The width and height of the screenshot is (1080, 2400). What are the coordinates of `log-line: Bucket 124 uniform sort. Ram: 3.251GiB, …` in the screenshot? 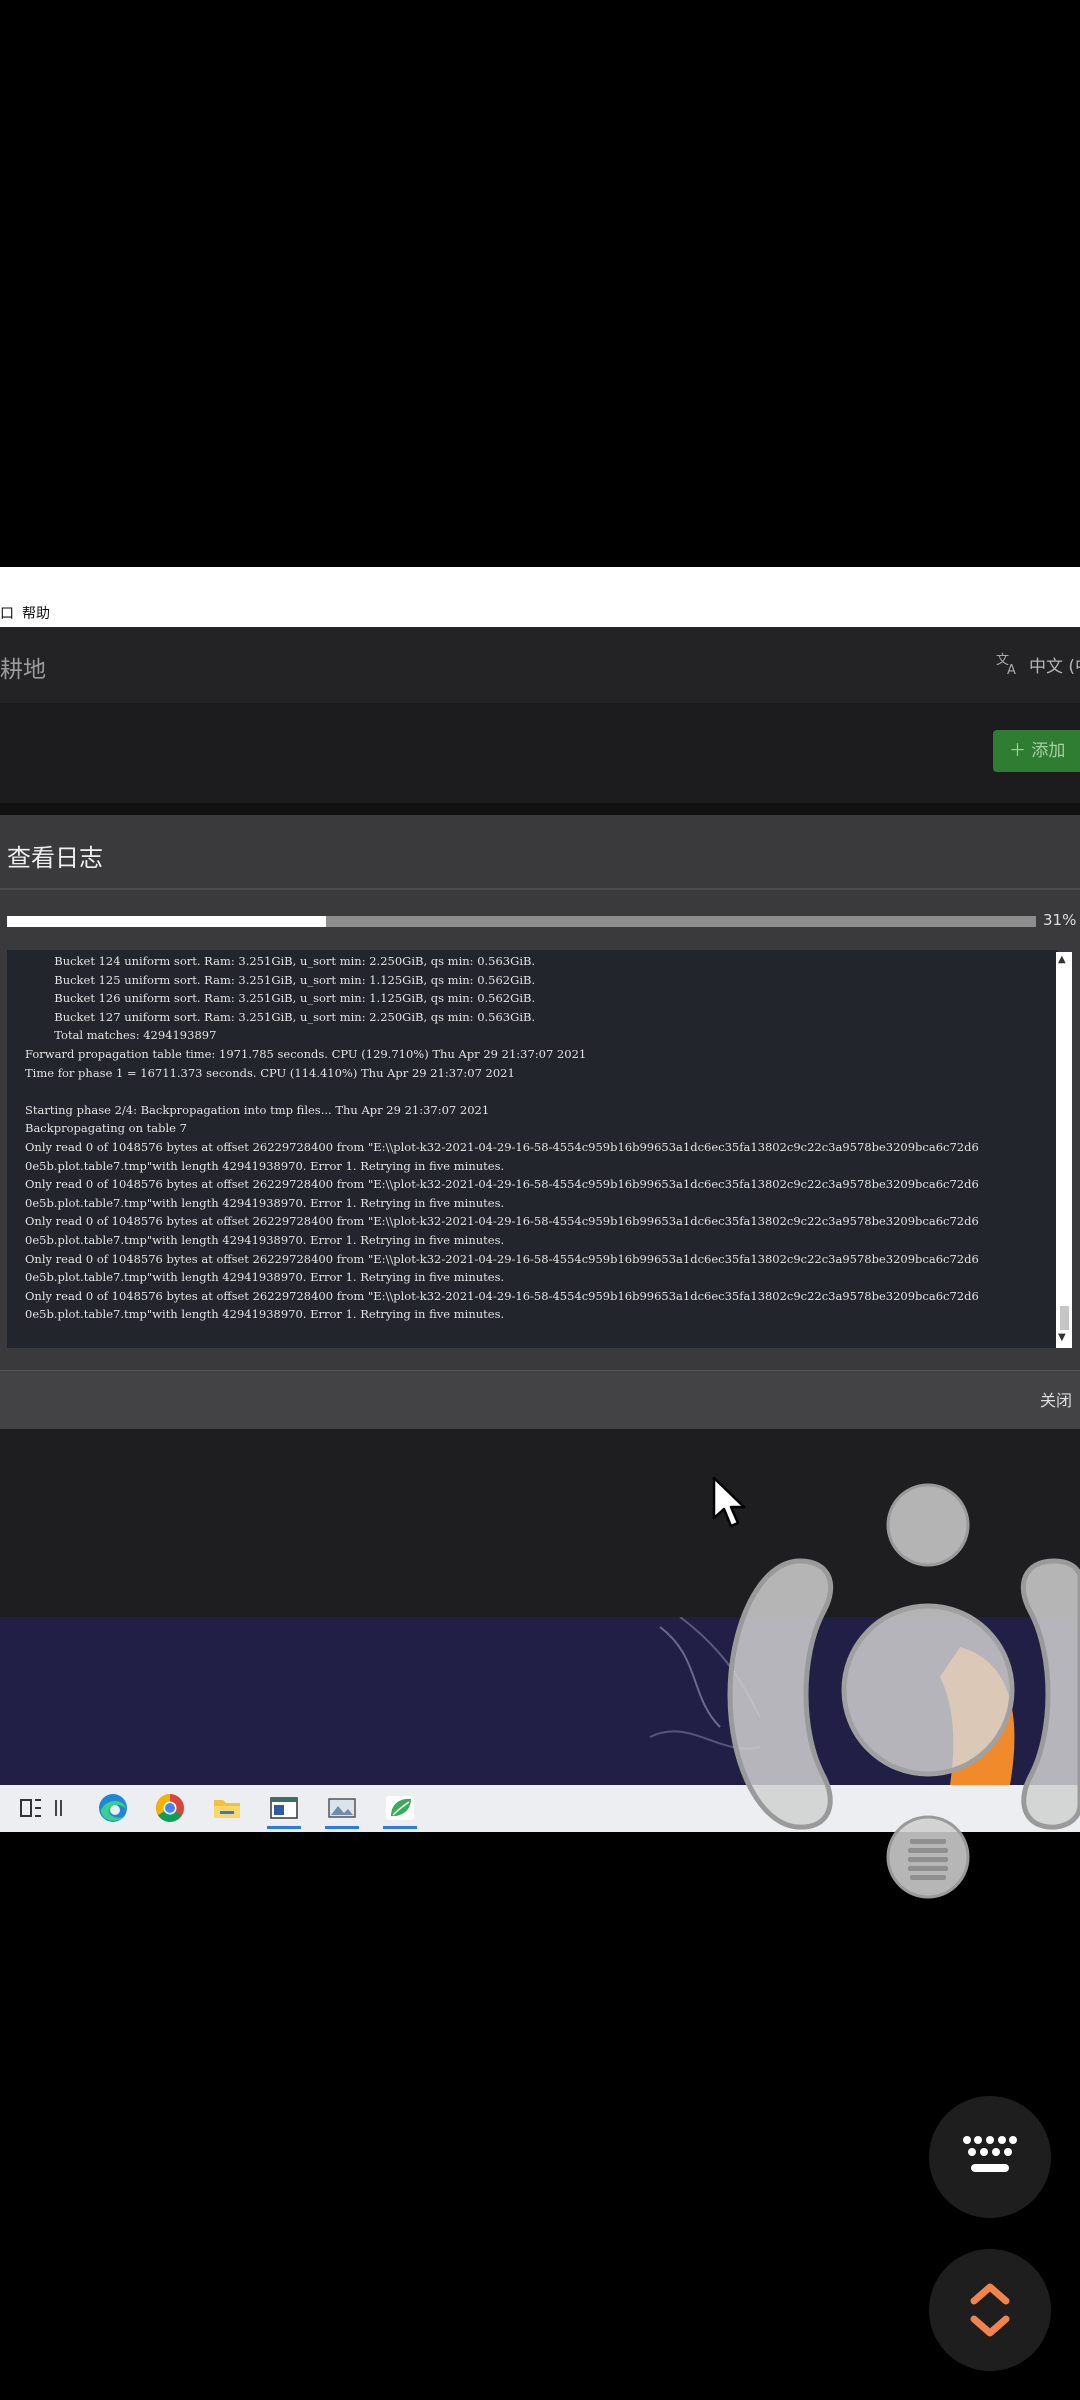 It's located at (280, 961).